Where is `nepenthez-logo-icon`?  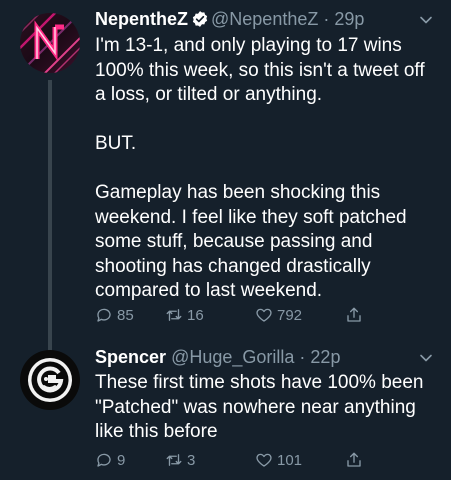 nepenthez-logo-icon is located at coordinates (50, 43).